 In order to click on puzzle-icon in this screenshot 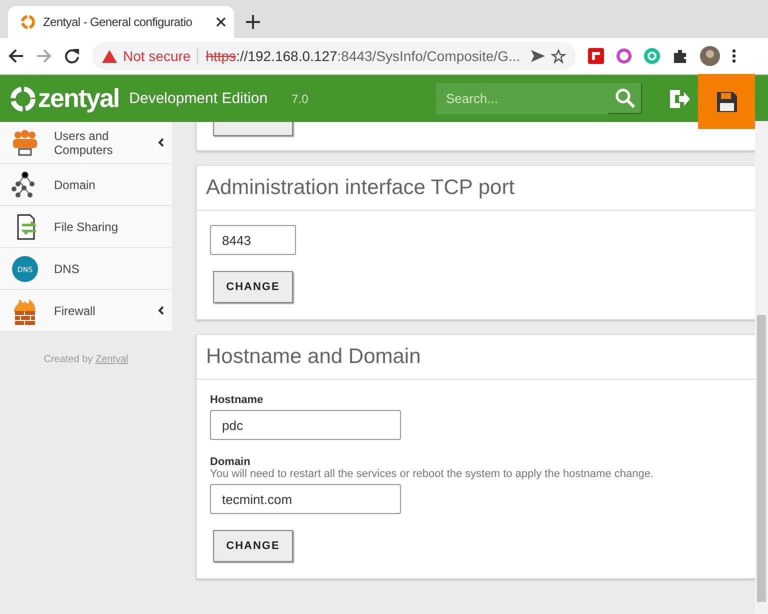, I will do `click(680, 56)`.